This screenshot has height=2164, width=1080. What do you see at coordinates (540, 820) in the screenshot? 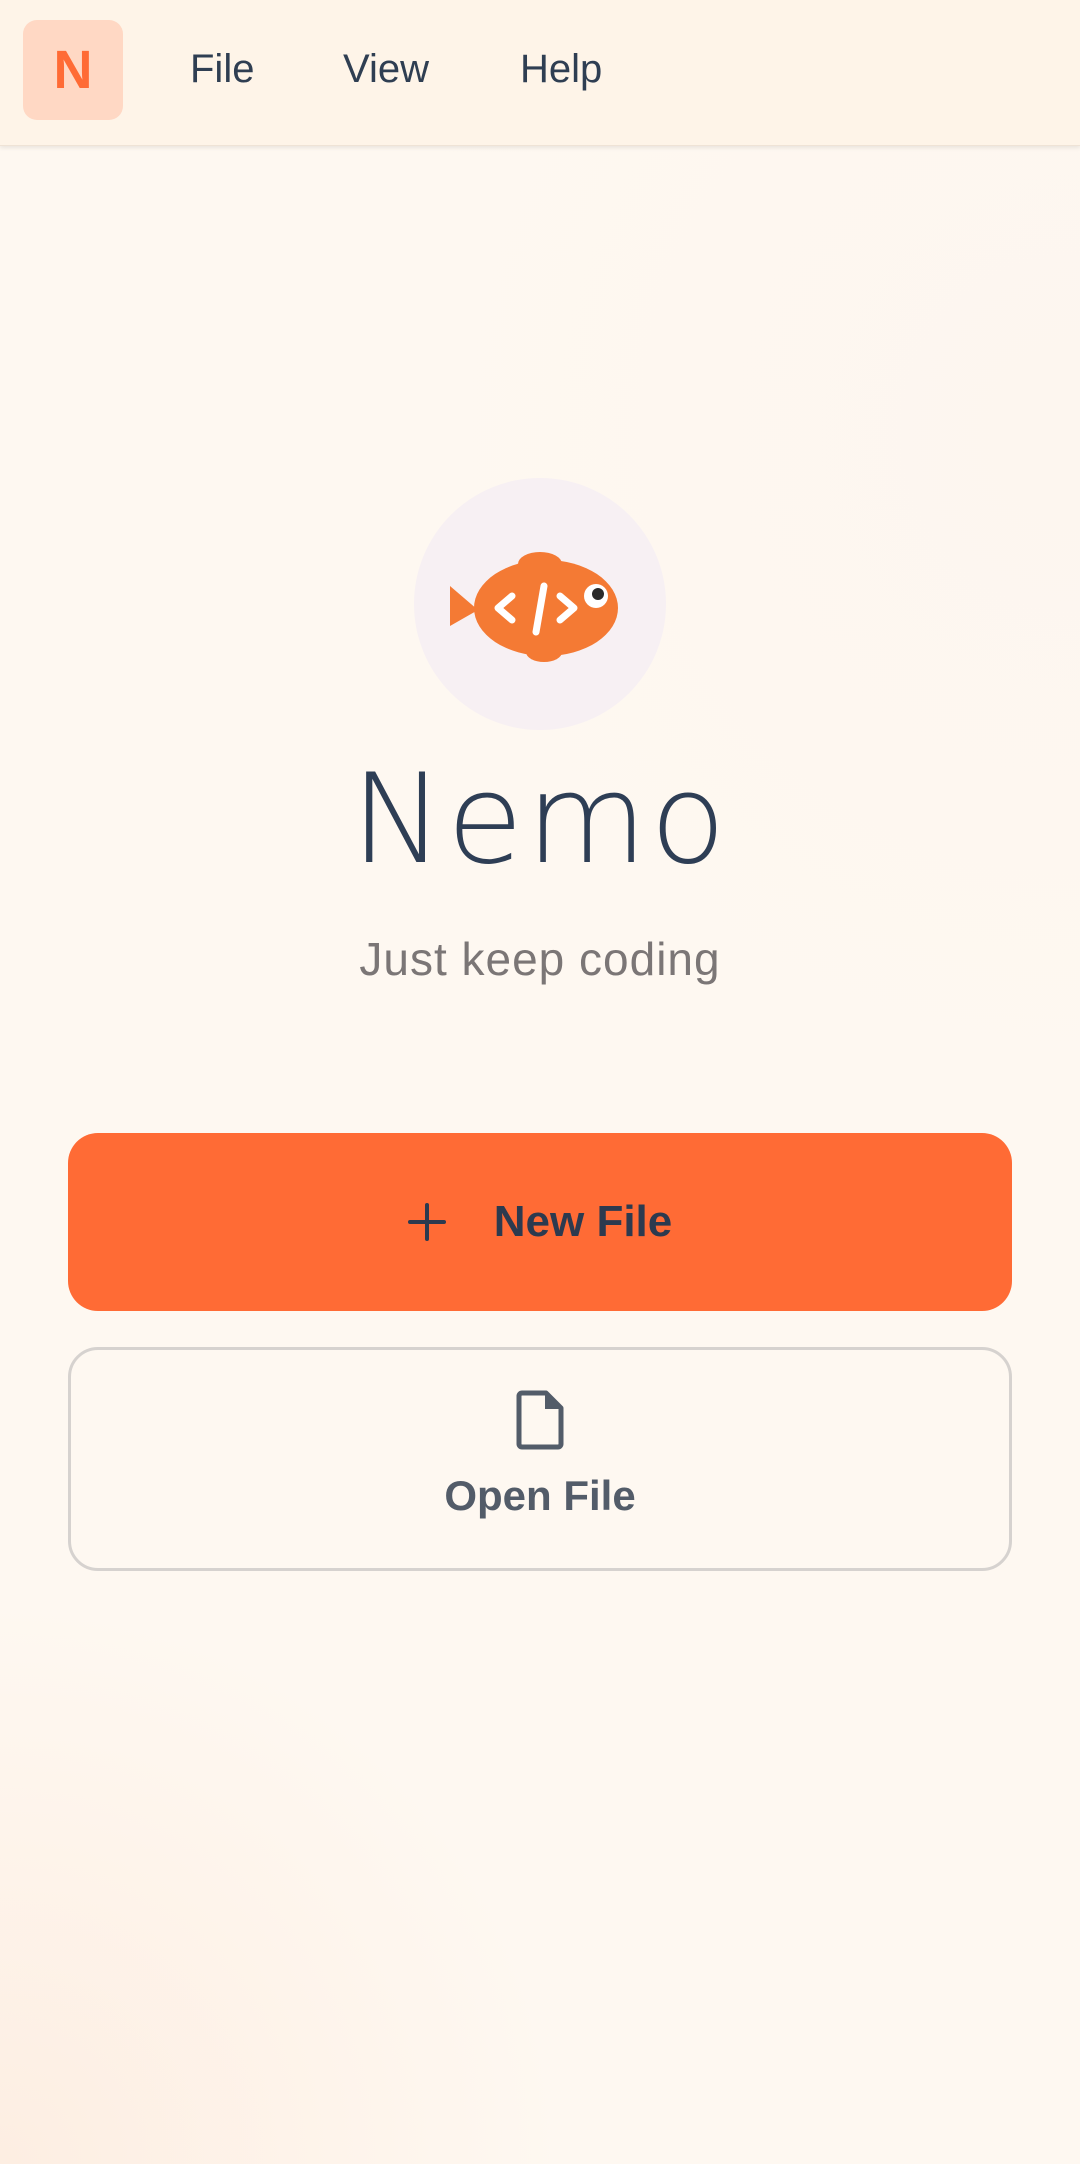
I see `app-title: Nemo` at bounding box center [540, 820].